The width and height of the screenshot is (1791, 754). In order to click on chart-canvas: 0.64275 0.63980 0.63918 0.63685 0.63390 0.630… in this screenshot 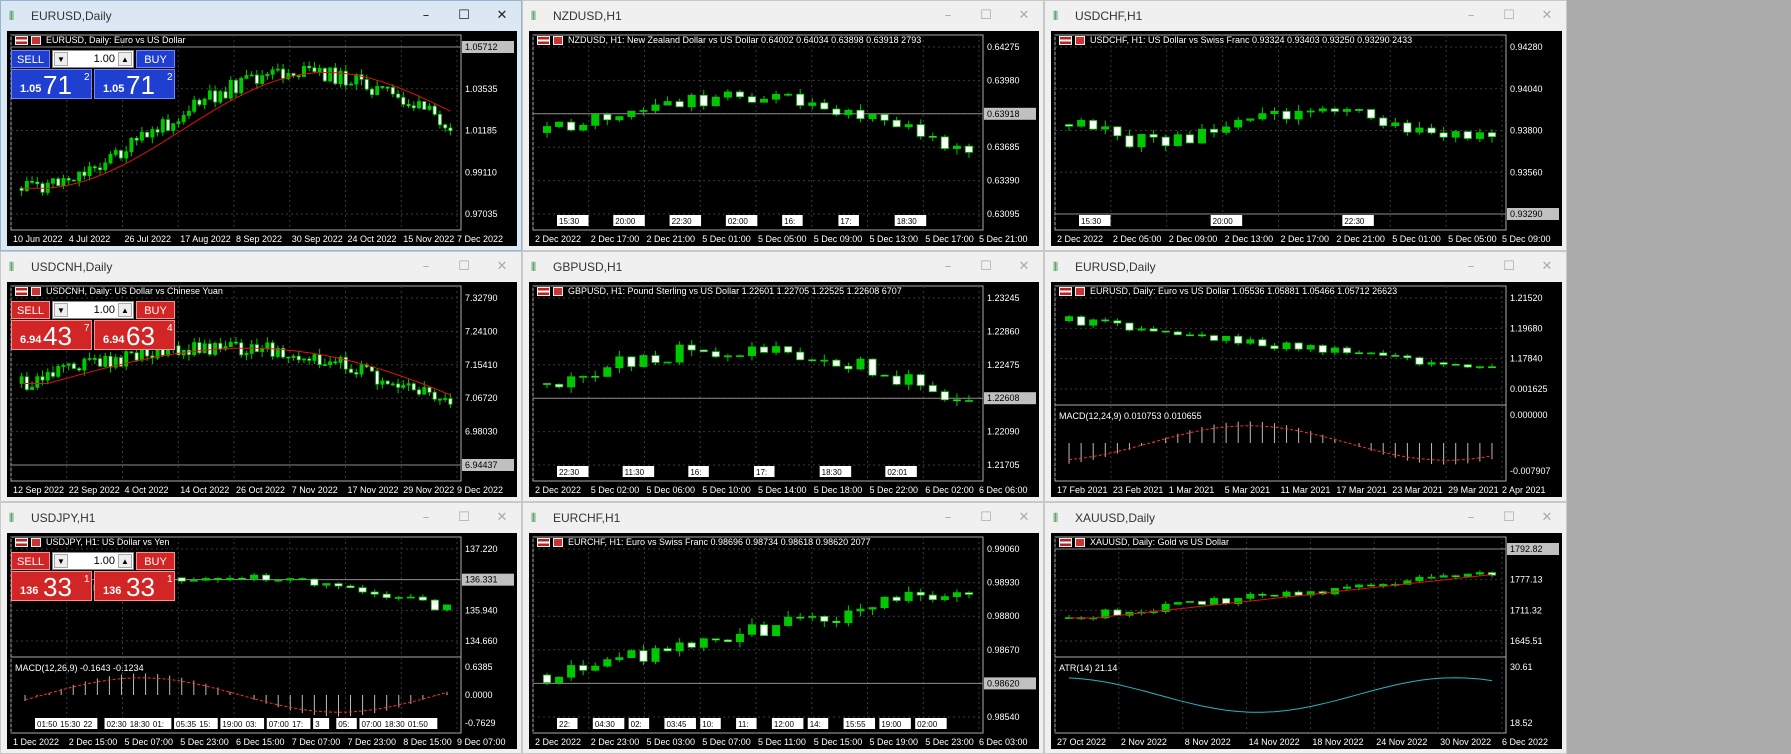, I will do `click(784, 138)`.